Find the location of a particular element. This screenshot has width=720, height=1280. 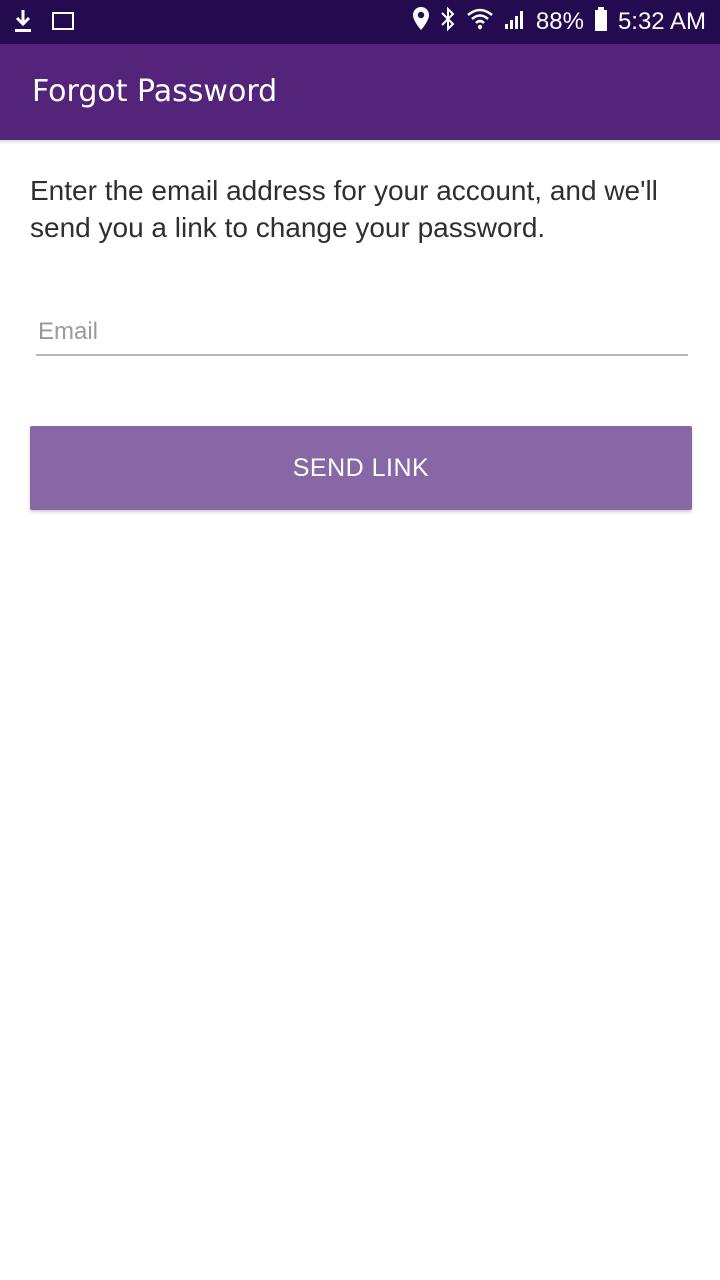

battery-icon is located at coordinates (601, 22).